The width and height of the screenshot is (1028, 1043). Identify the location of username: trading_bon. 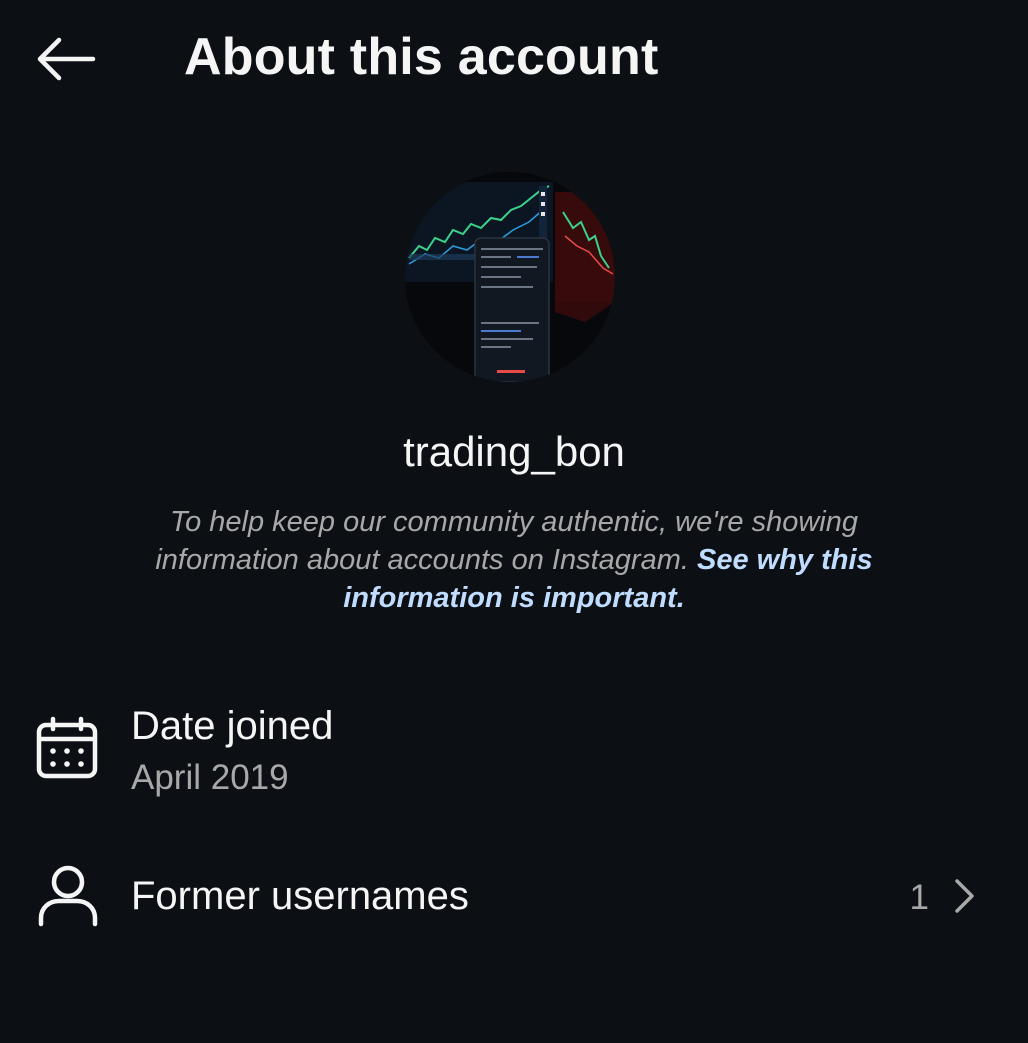
(514, 451).